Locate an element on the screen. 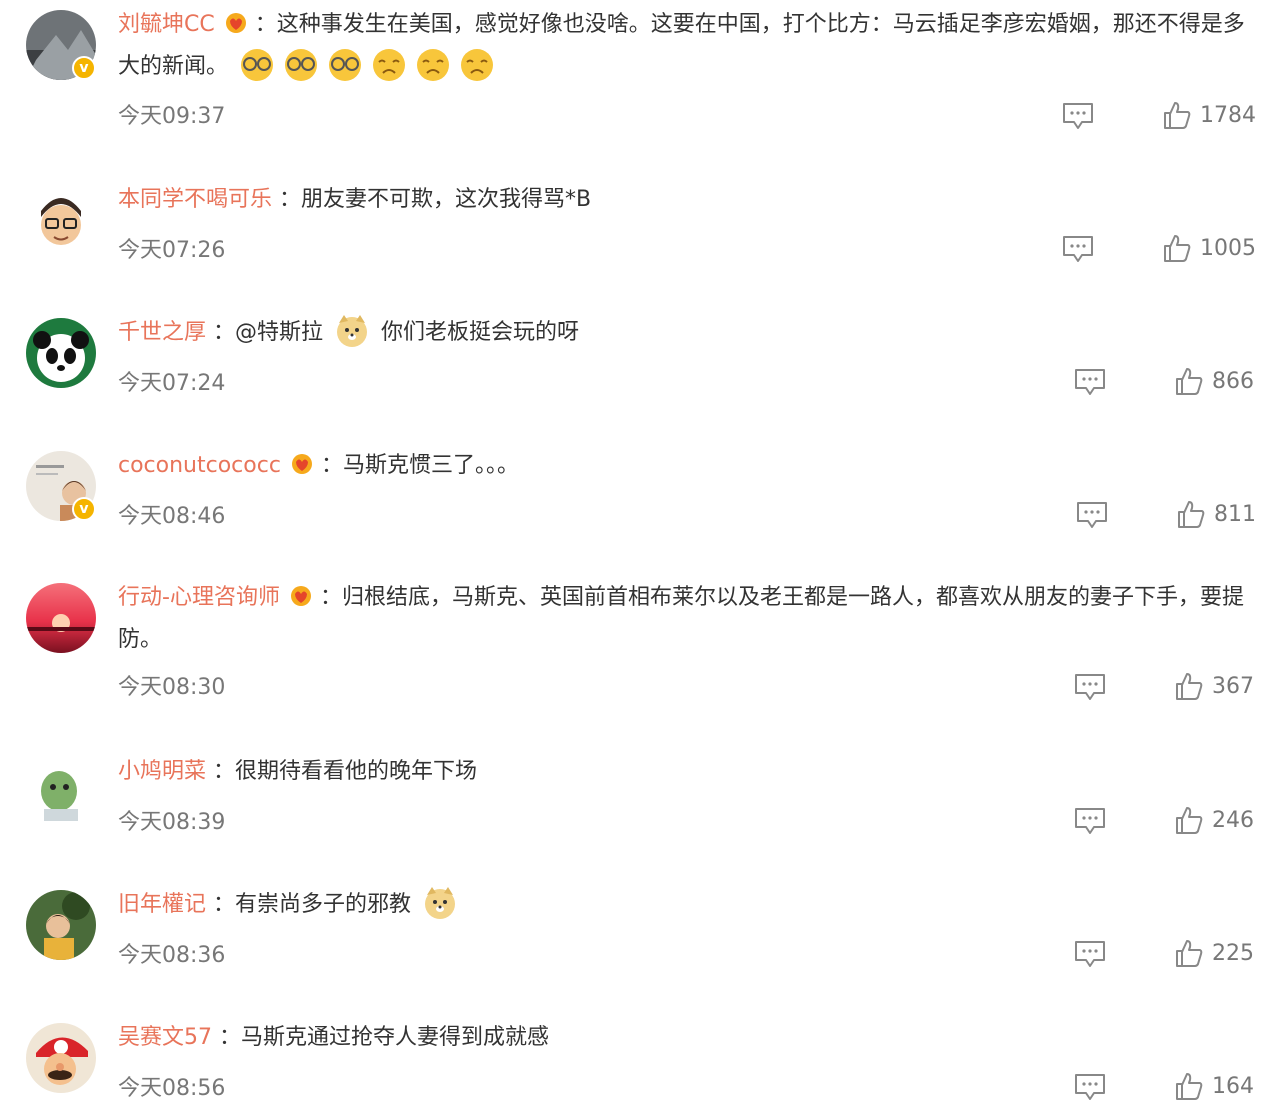 This screenshot has height=1105, width=1280. comment-item: 小鸠明菜 ：很期待看看他的晚年下场 今天08:39 246 is located at coordinates (640, 807).